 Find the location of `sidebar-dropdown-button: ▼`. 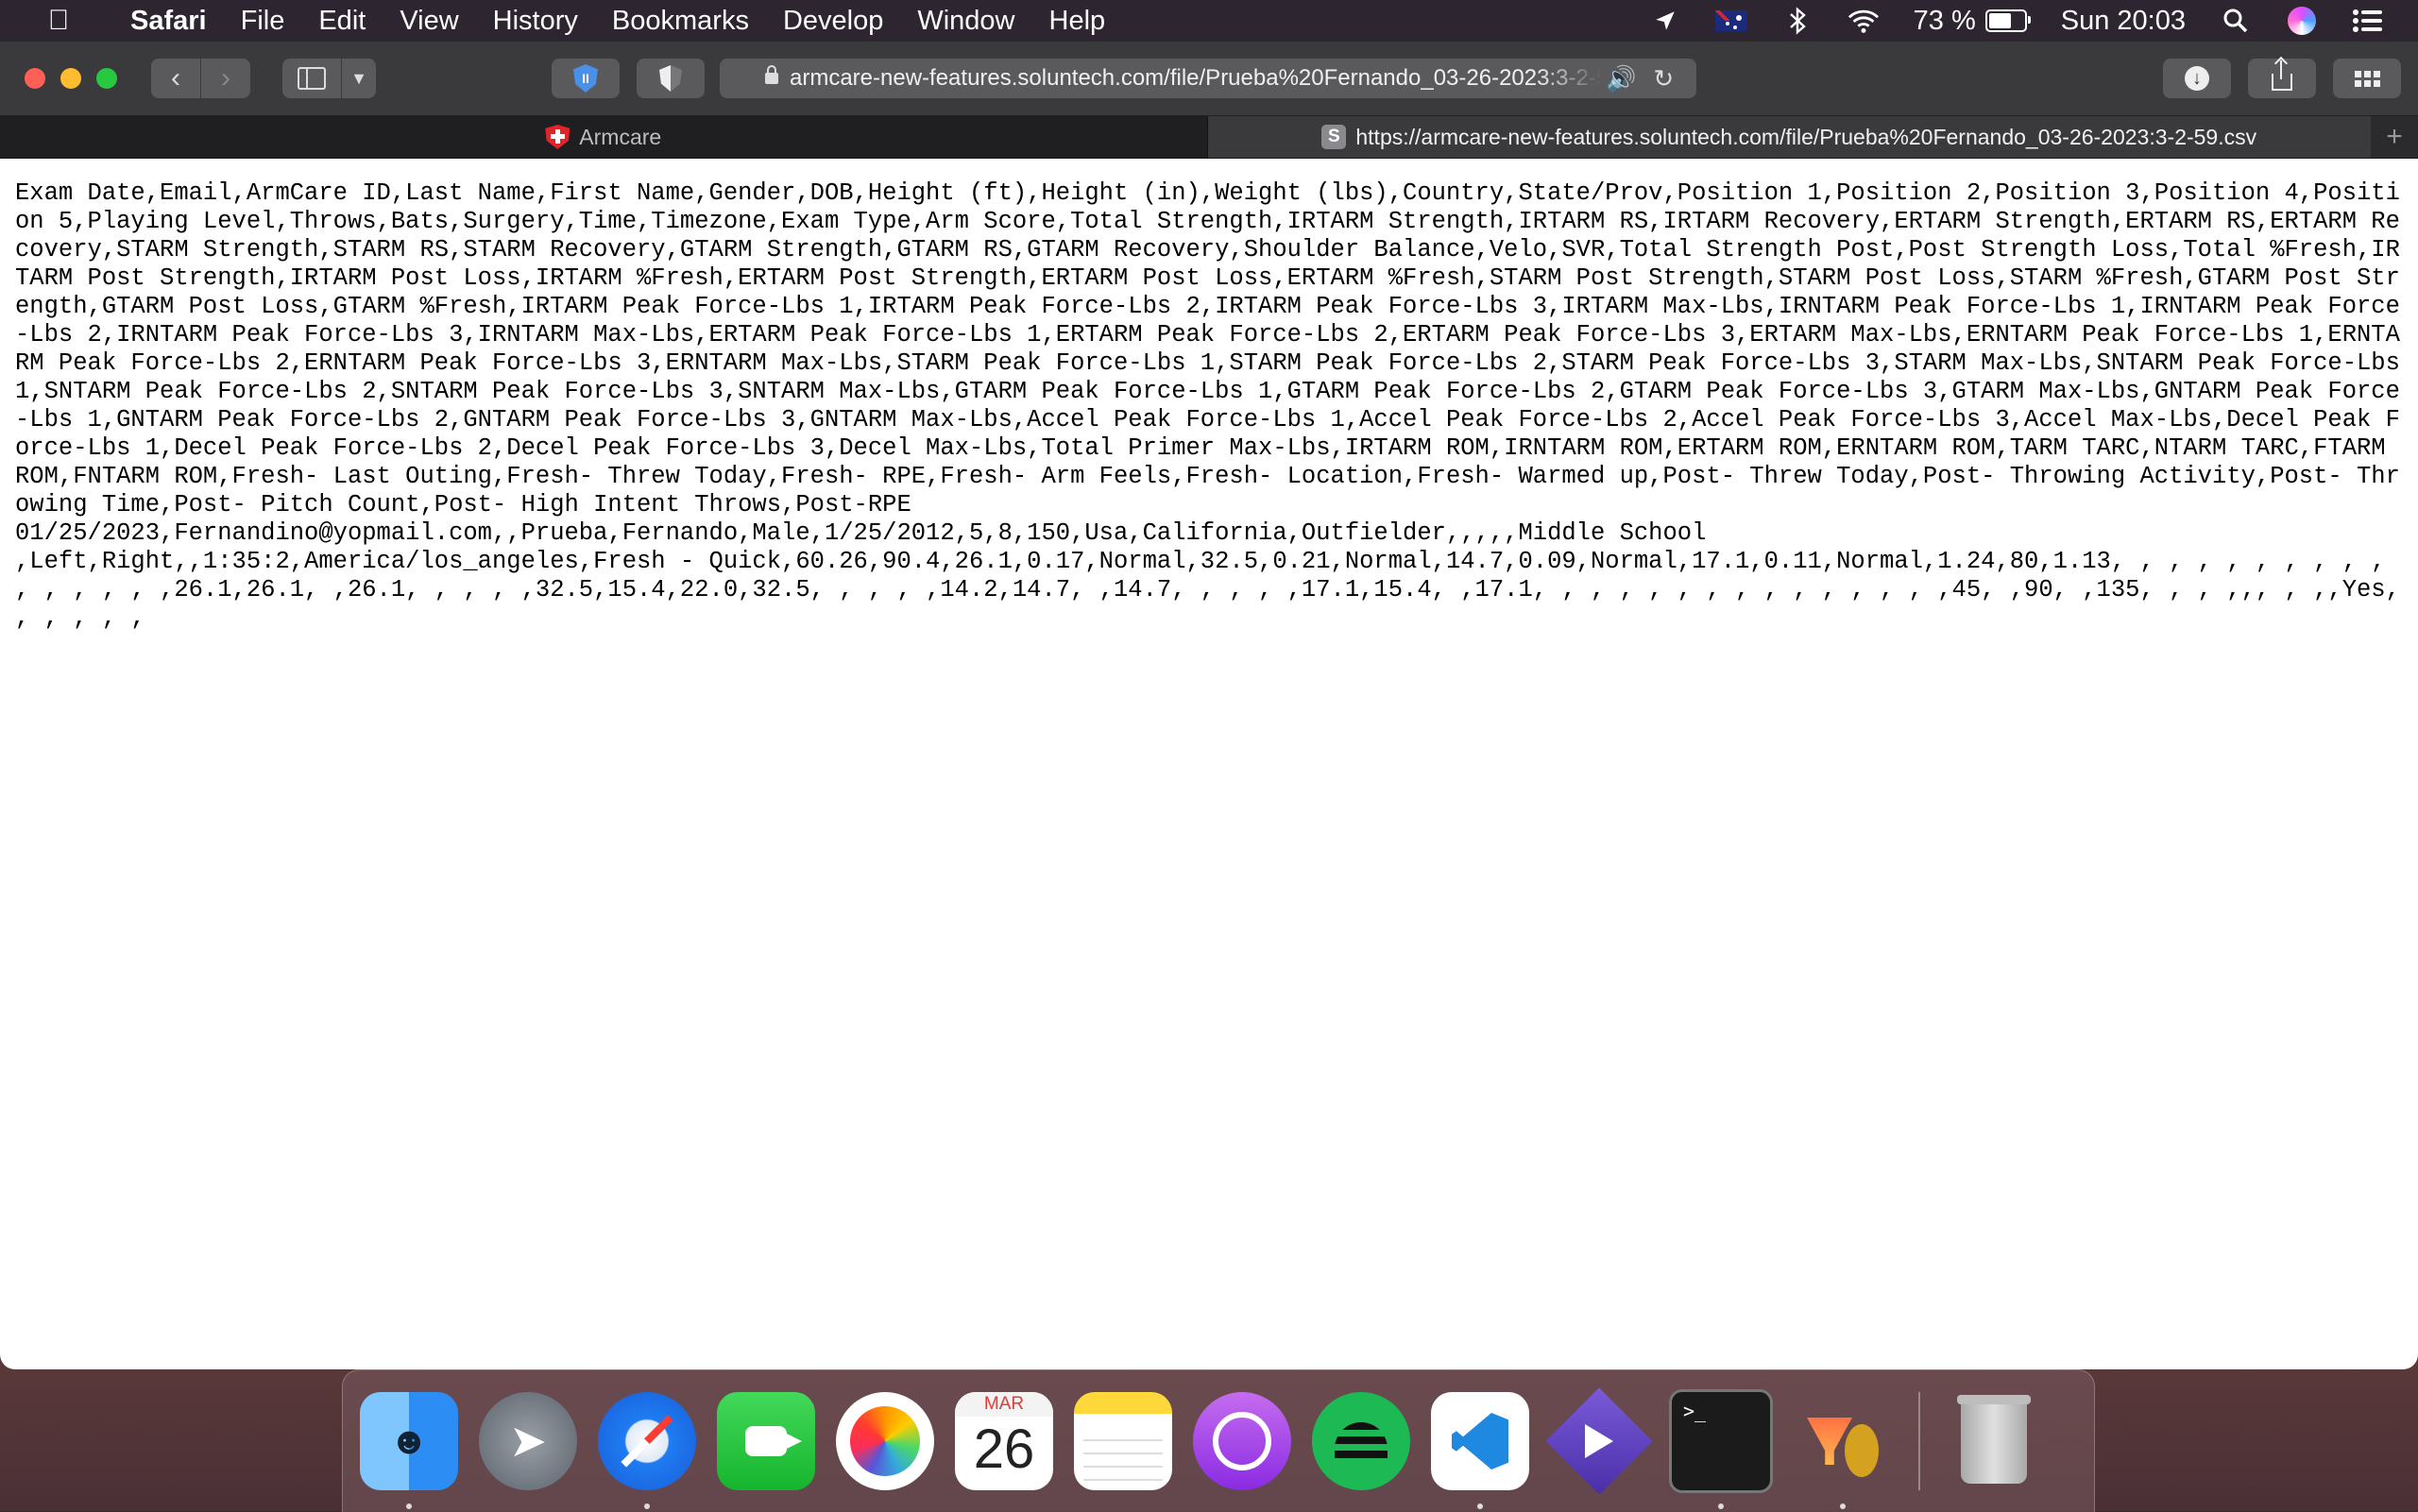

sidebar-dropdown-button: ▼ is located at coordinates (359, 78).